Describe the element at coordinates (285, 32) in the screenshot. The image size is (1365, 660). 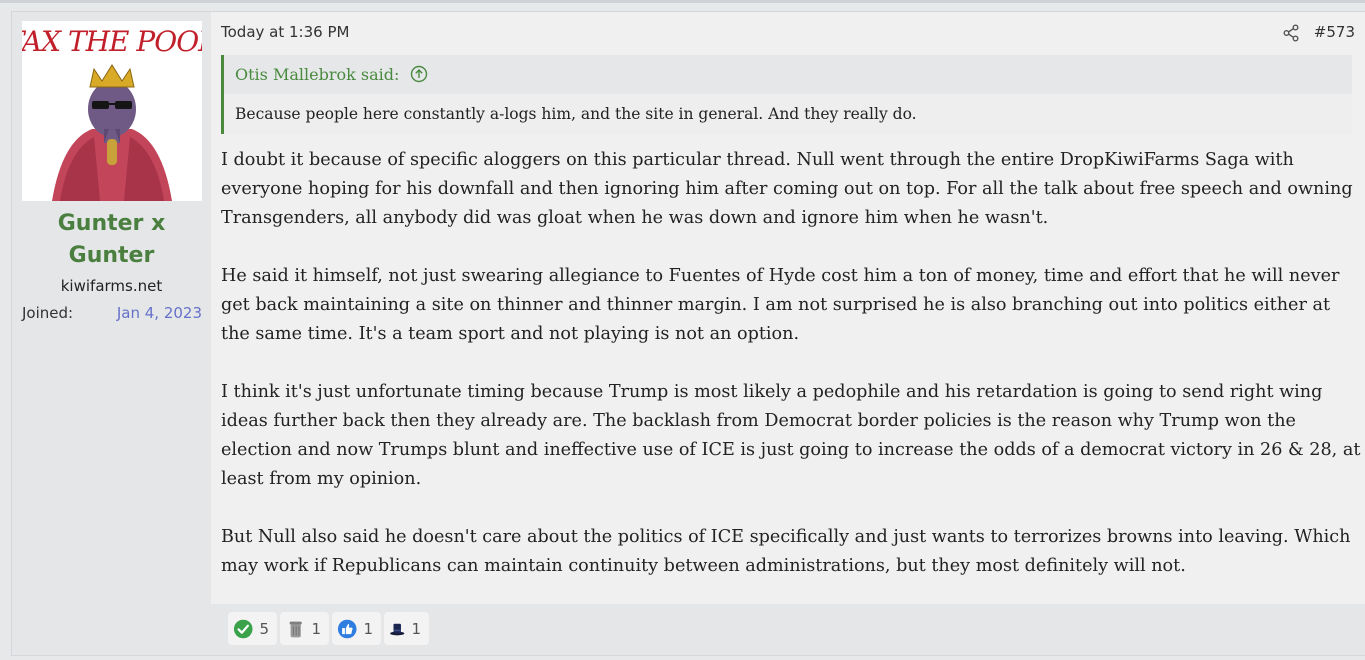
I see `post-timestamp-link: Today at 1:36 PM` at that location.